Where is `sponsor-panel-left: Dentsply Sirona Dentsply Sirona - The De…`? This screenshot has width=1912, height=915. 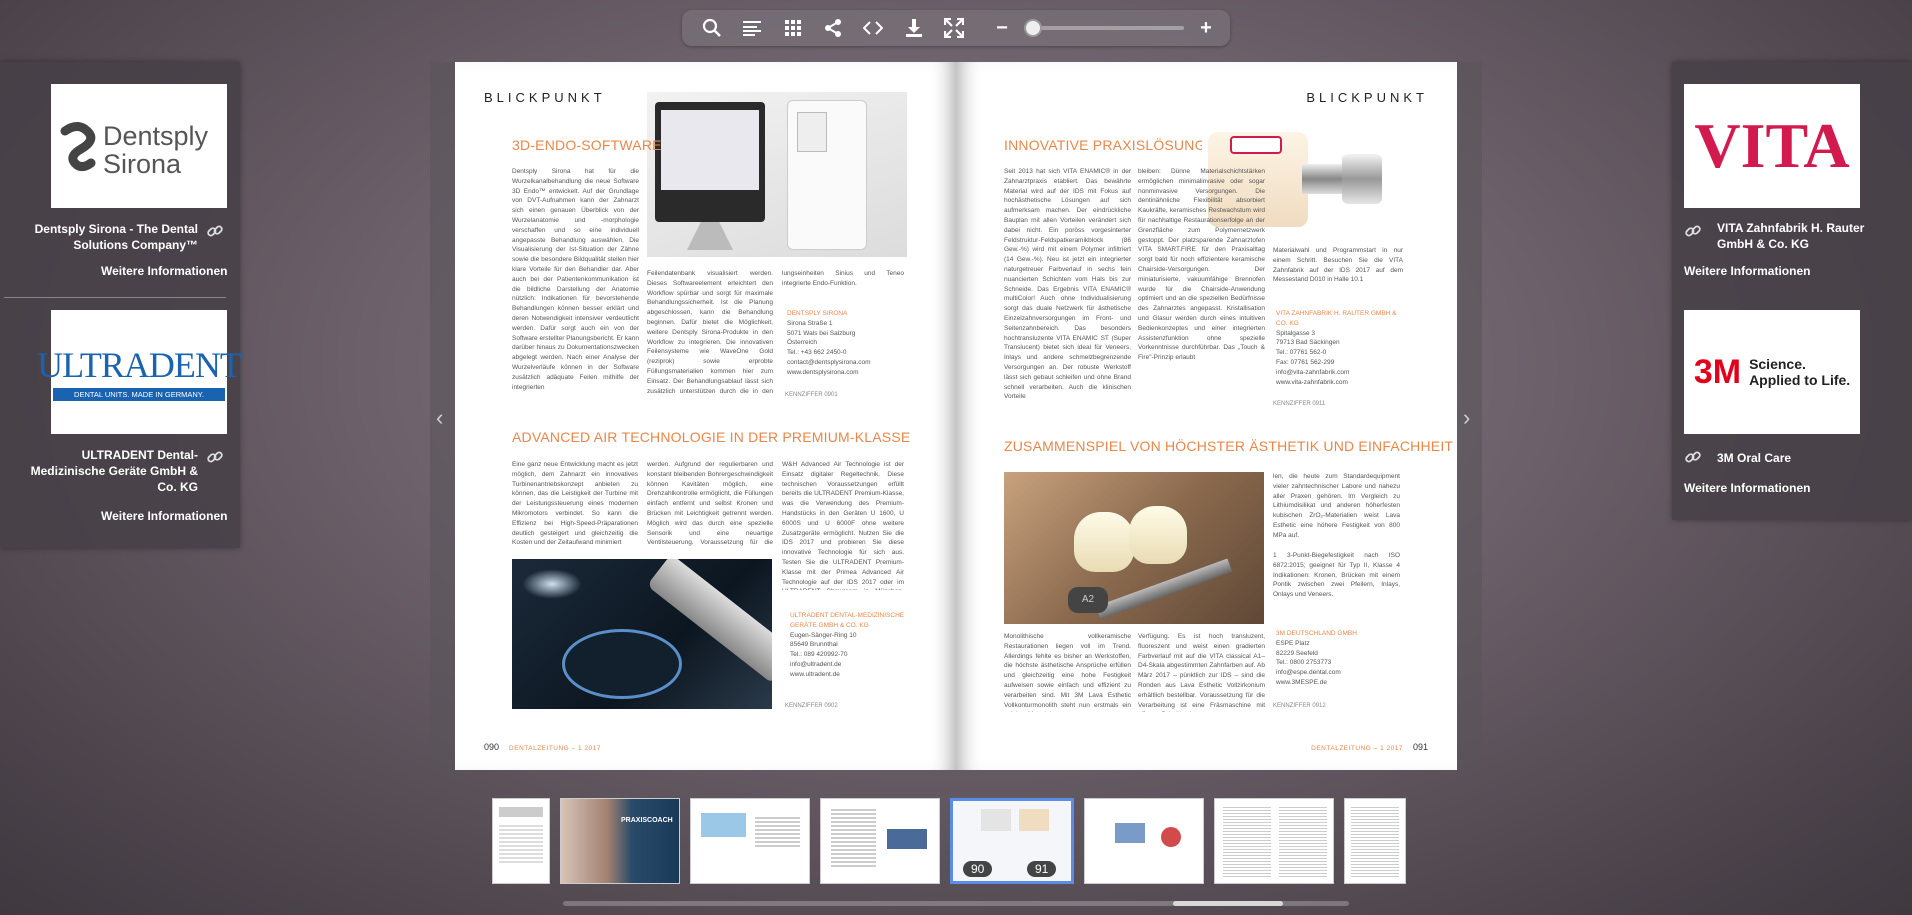 sponsor-panel-left: Dentsply Sirona Dentsply Sirona - The De… is located at coordinates (121, 305).